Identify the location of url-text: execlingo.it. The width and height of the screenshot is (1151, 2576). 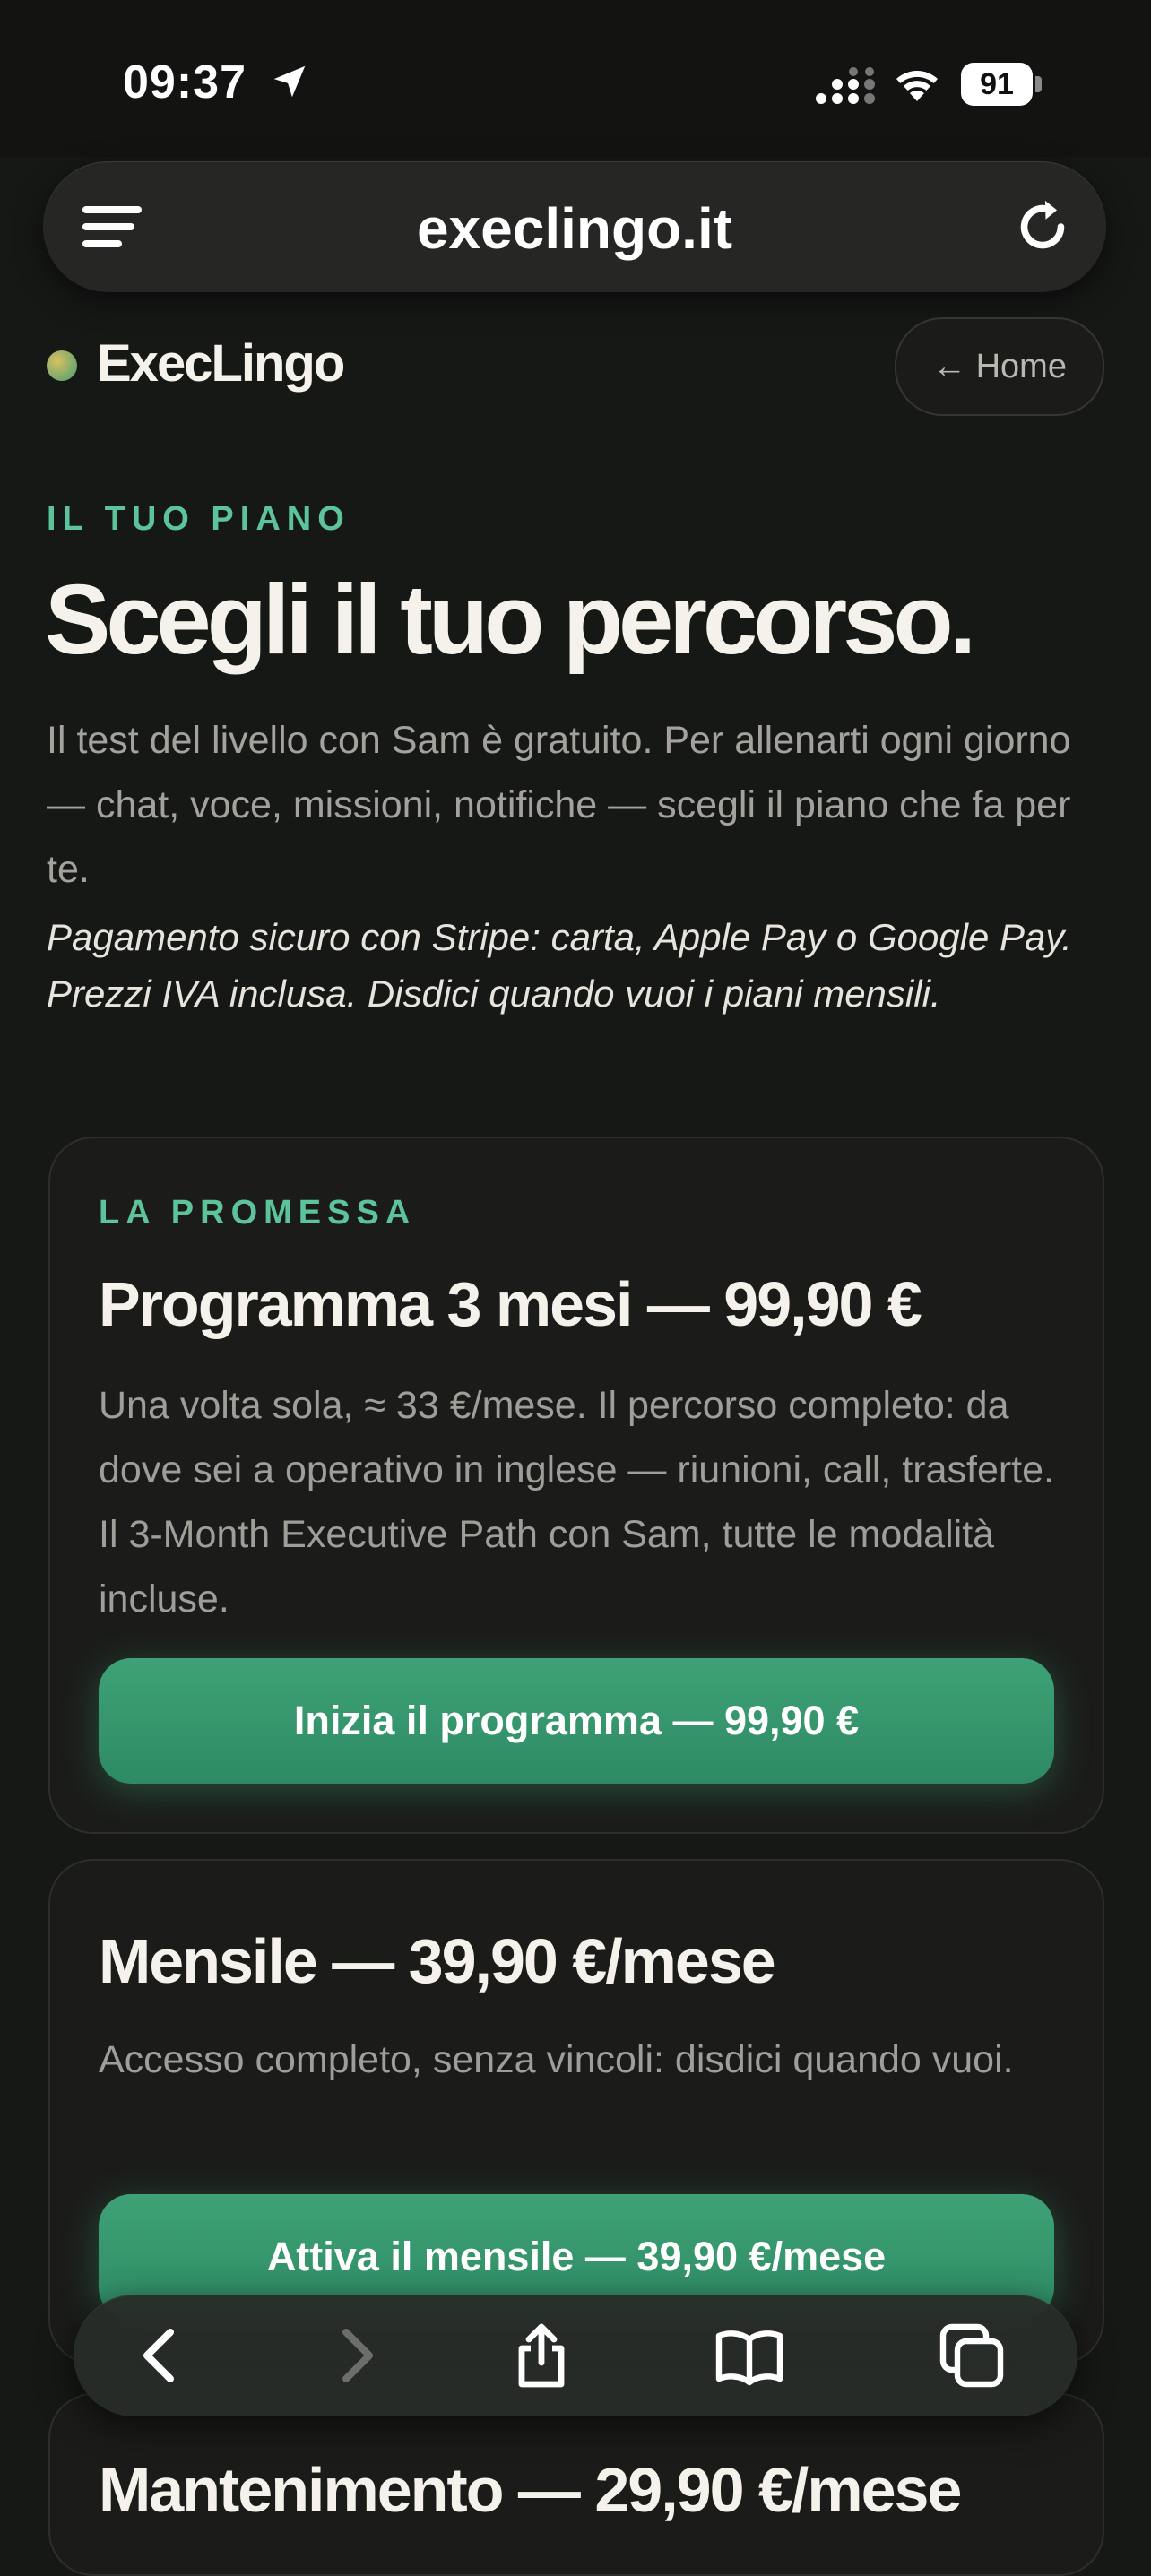
(574, 228).